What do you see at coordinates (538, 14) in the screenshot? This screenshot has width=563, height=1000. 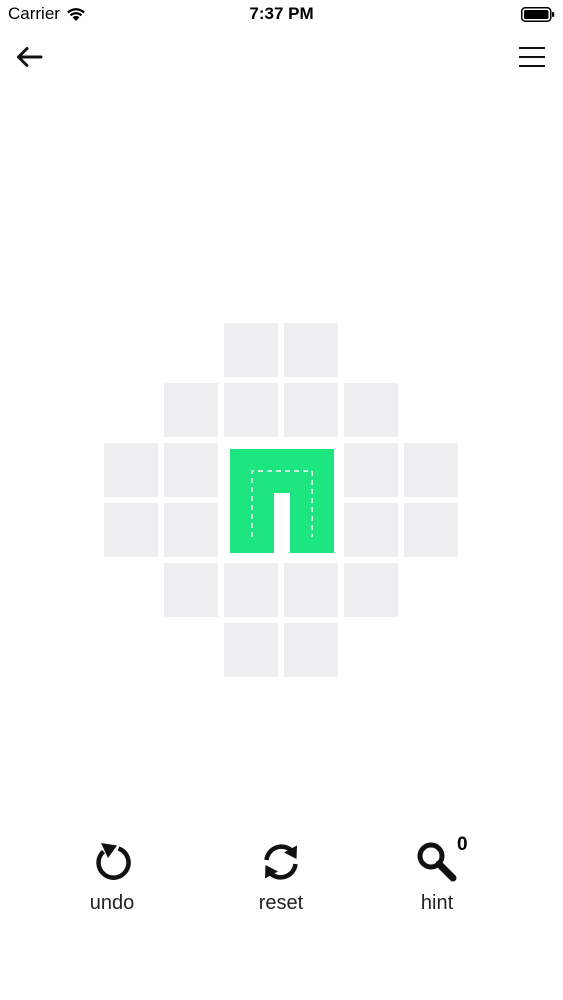 I see `battery-full-icon` at bounding box center [538, 14].